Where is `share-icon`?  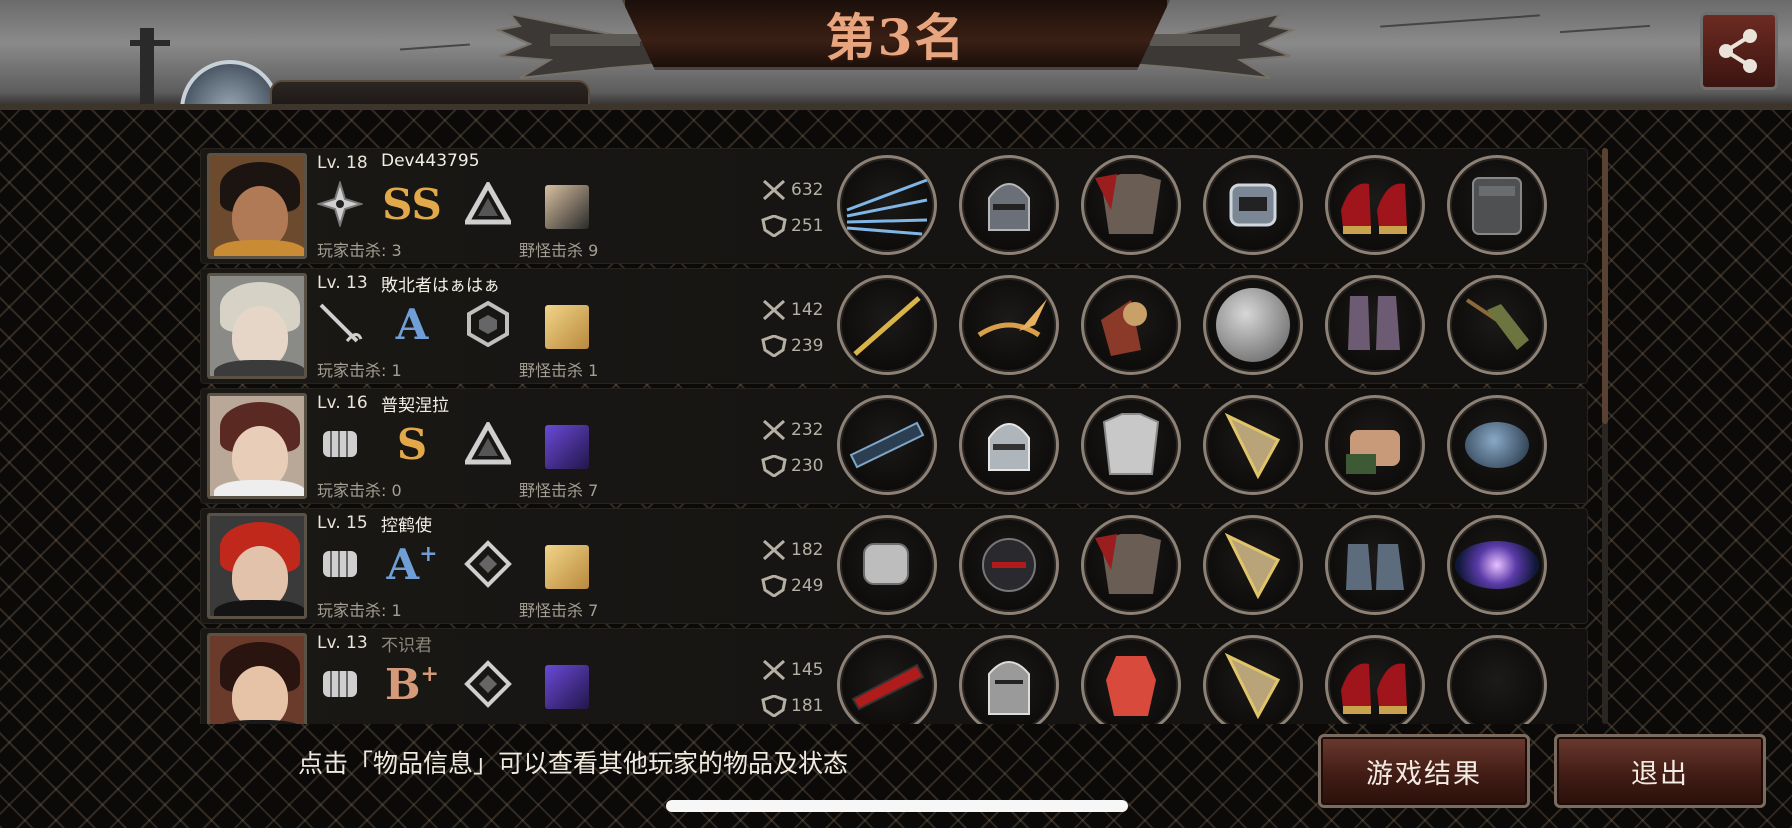 share-icon is located at coordinates (1738, 51).